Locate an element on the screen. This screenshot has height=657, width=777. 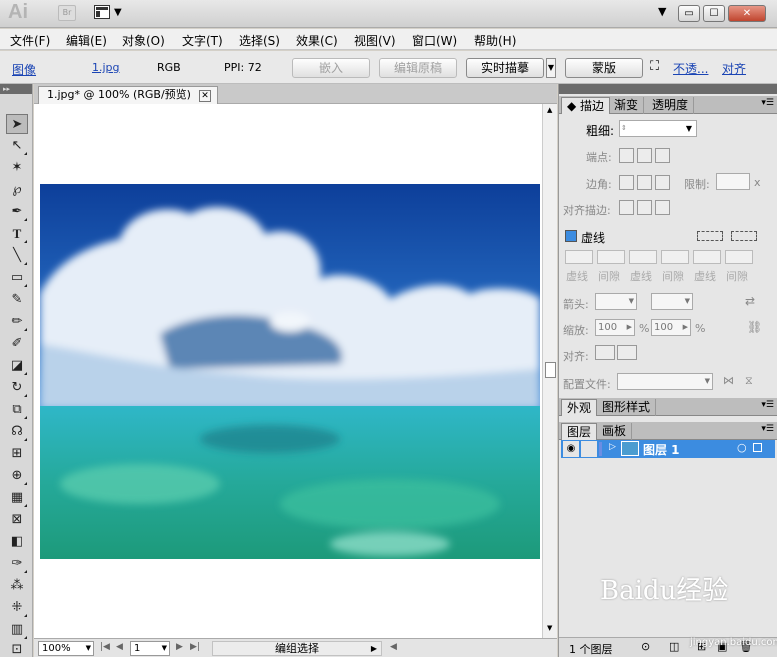
live-trace-button: 实时描摹 is located at coordinates (505, 68).